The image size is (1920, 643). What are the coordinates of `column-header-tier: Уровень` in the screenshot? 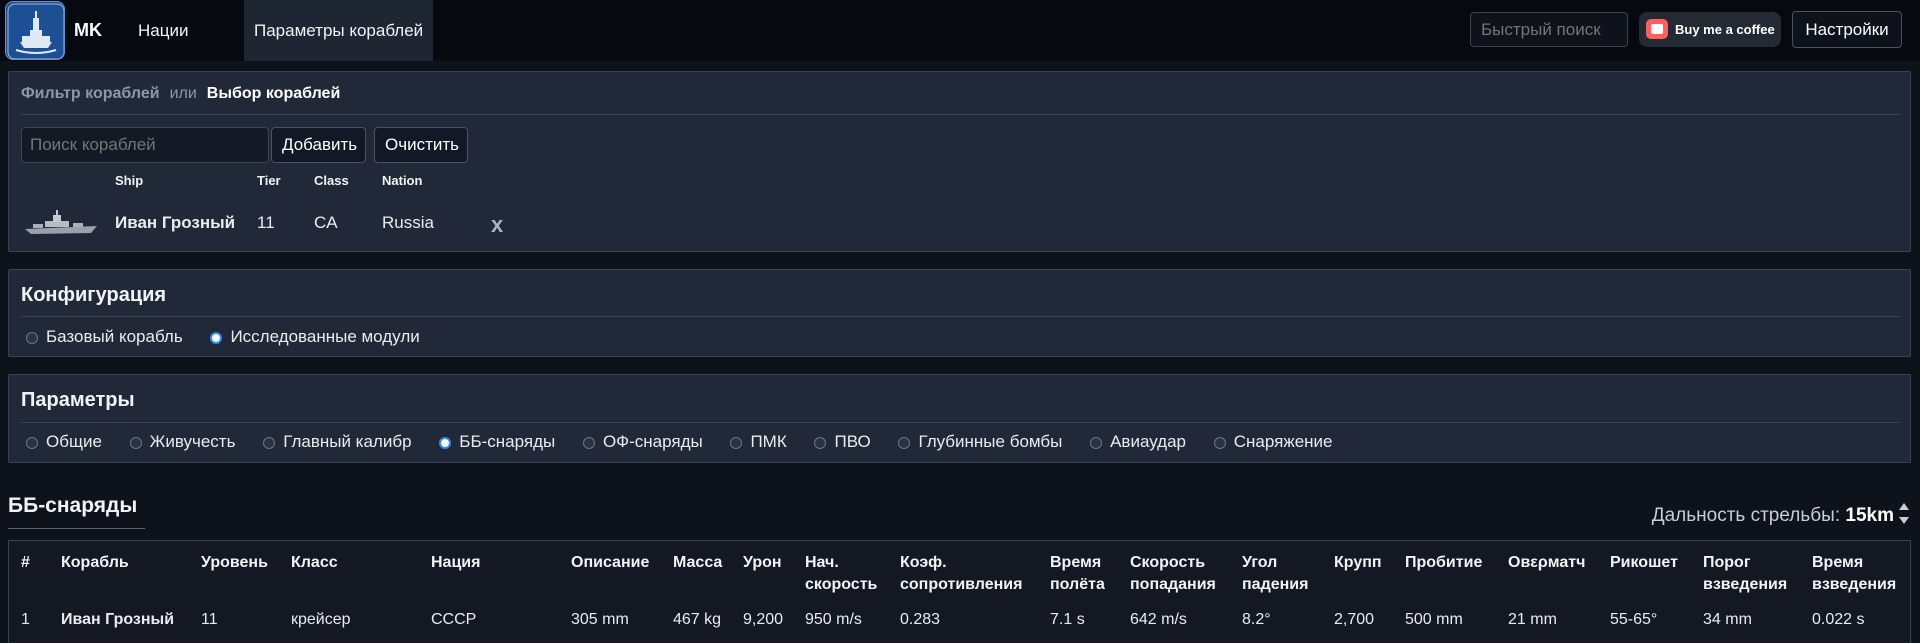 It's located at (234, 563).